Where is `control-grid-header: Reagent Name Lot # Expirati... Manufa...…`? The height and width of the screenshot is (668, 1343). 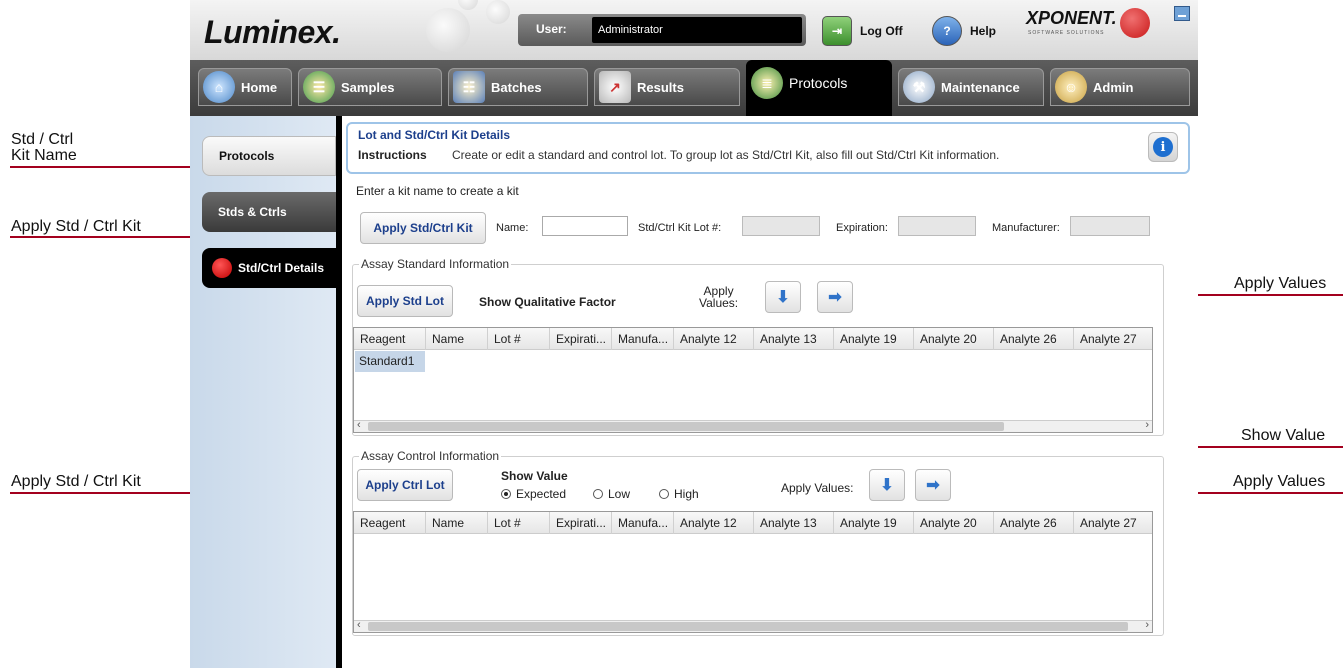
control-grid-header: Reagent Name Lot # Expirati... Manufa...… is located at coordinates (753, 523).